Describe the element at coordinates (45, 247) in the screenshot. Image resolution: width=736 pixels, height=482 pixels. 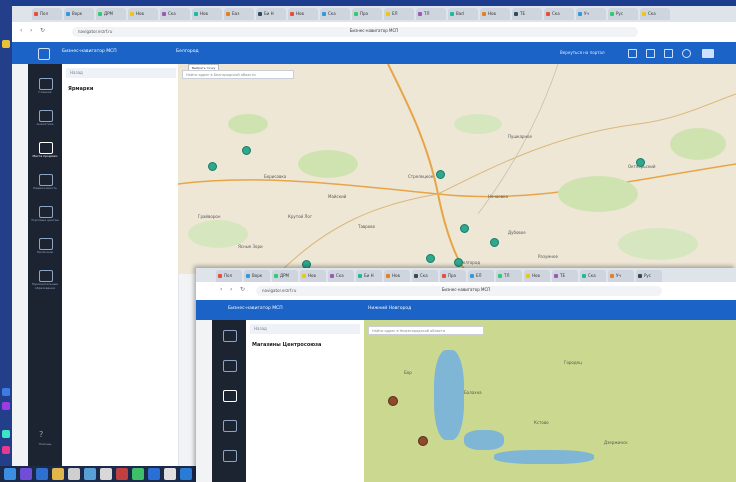
I see `sidebar-item: Промзоны` at that location.